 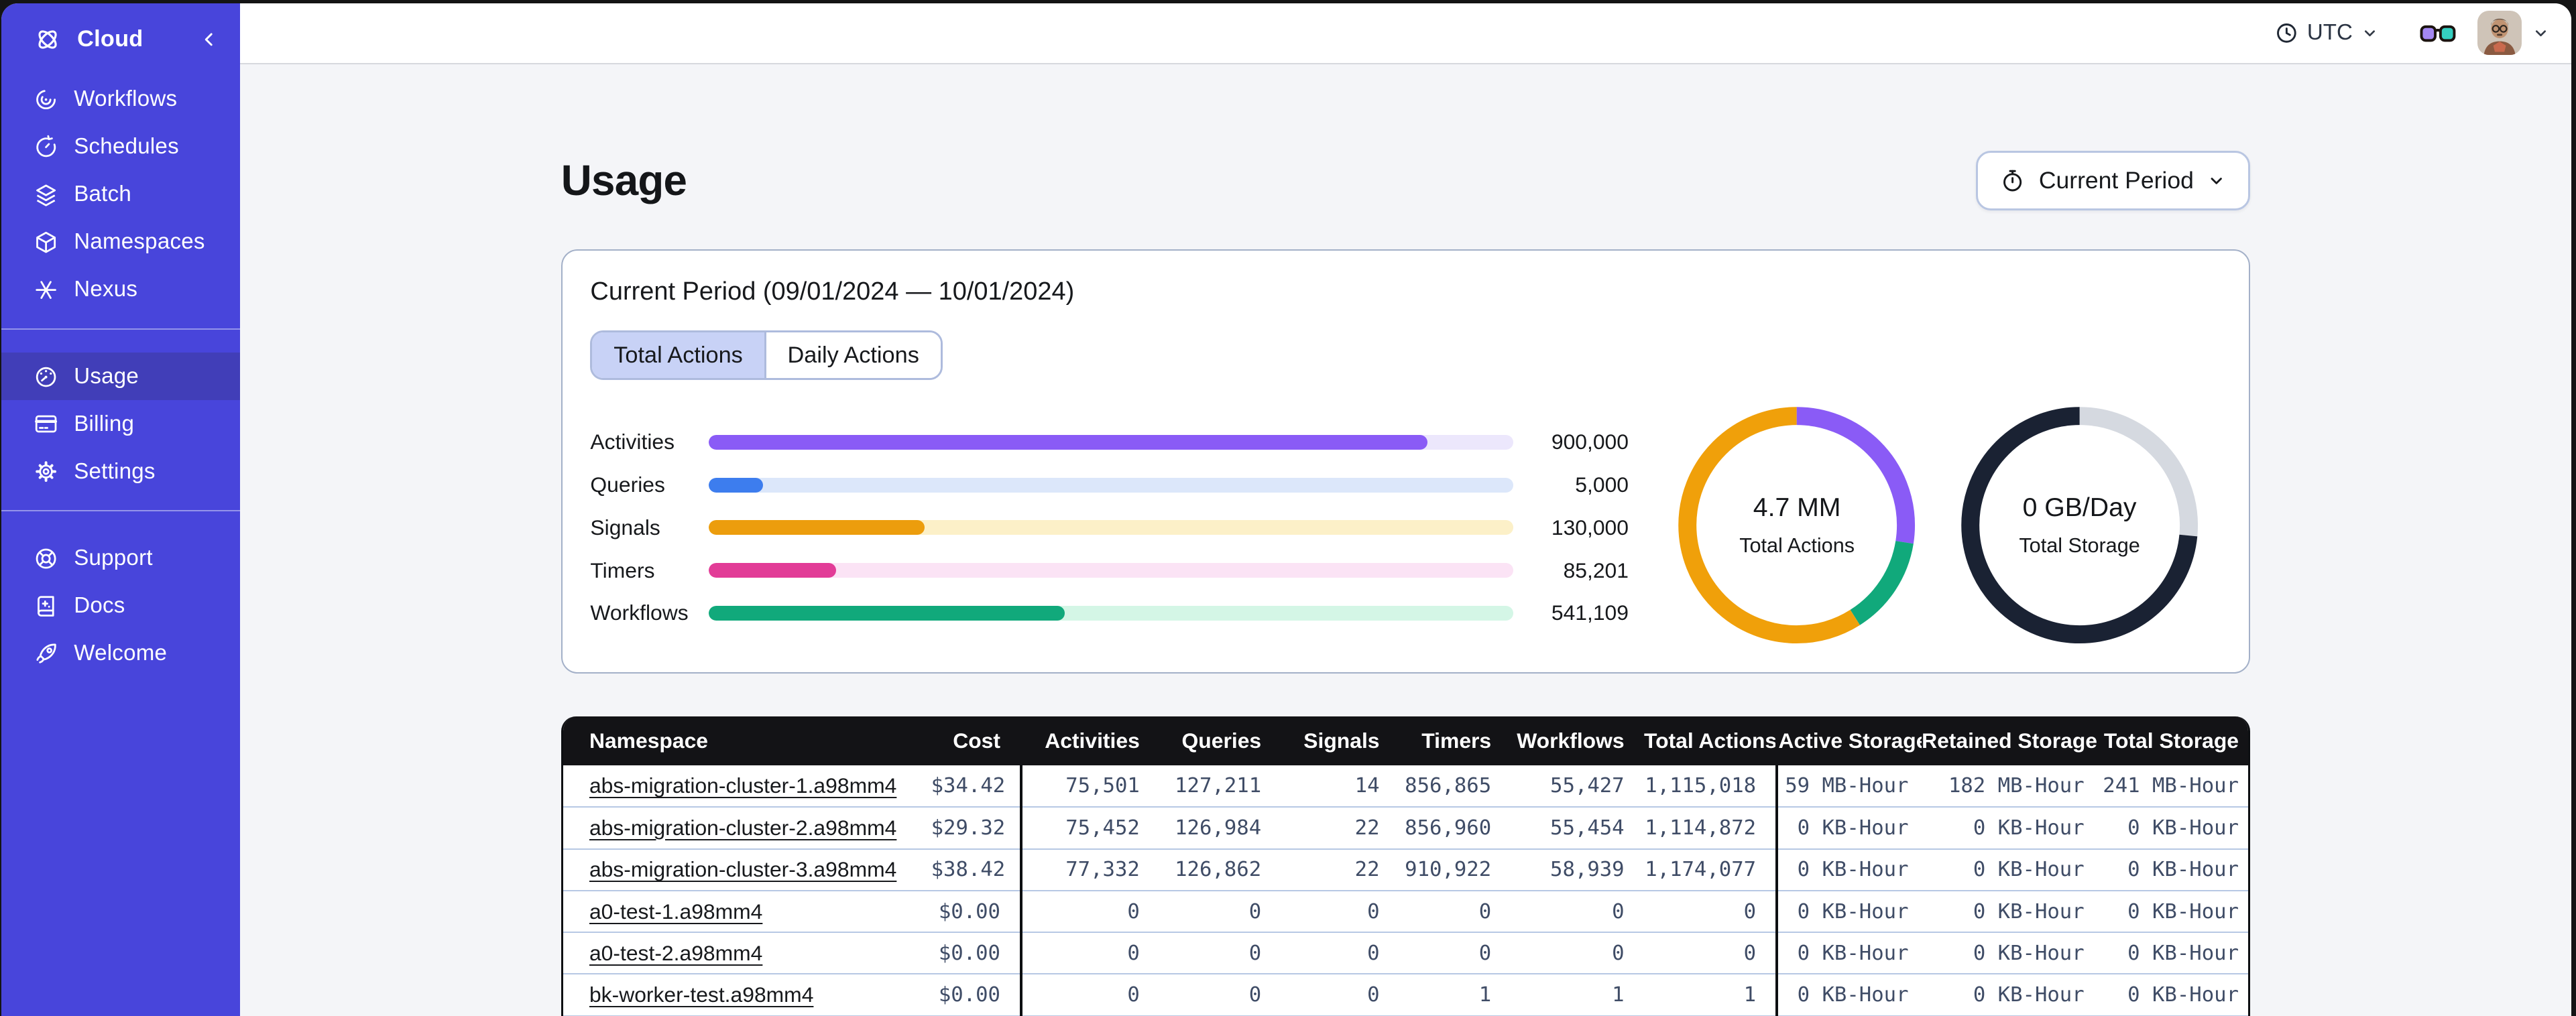 What do you see at coordinates (1577, 786) in the screenshot?
I see `cell-workflows: 55,427` at bounding box center [1577, 786].